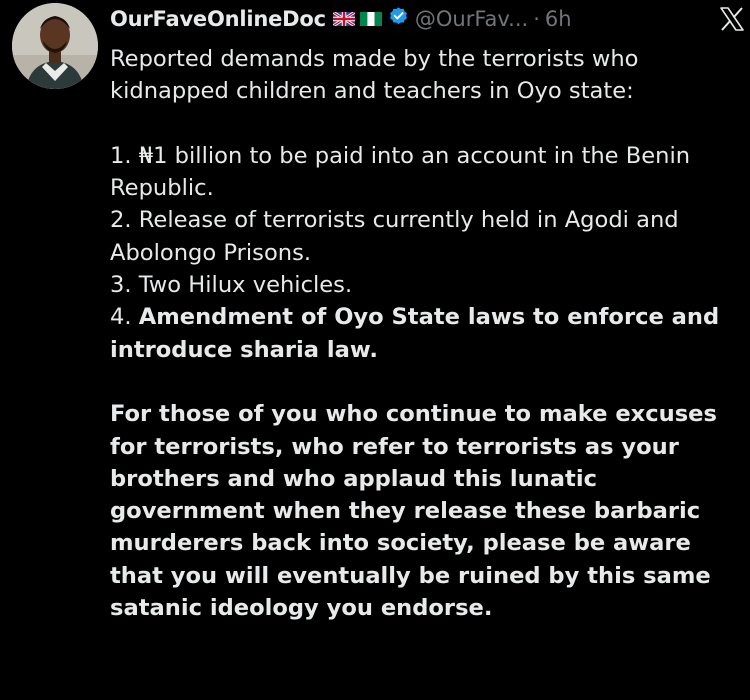 Image resolution: width=750 pixels, height=700 pixels. Describe the element at coordinates (211, 252) in the screenshot. I see `demand-line: Abolongo Prisons.` at that location.